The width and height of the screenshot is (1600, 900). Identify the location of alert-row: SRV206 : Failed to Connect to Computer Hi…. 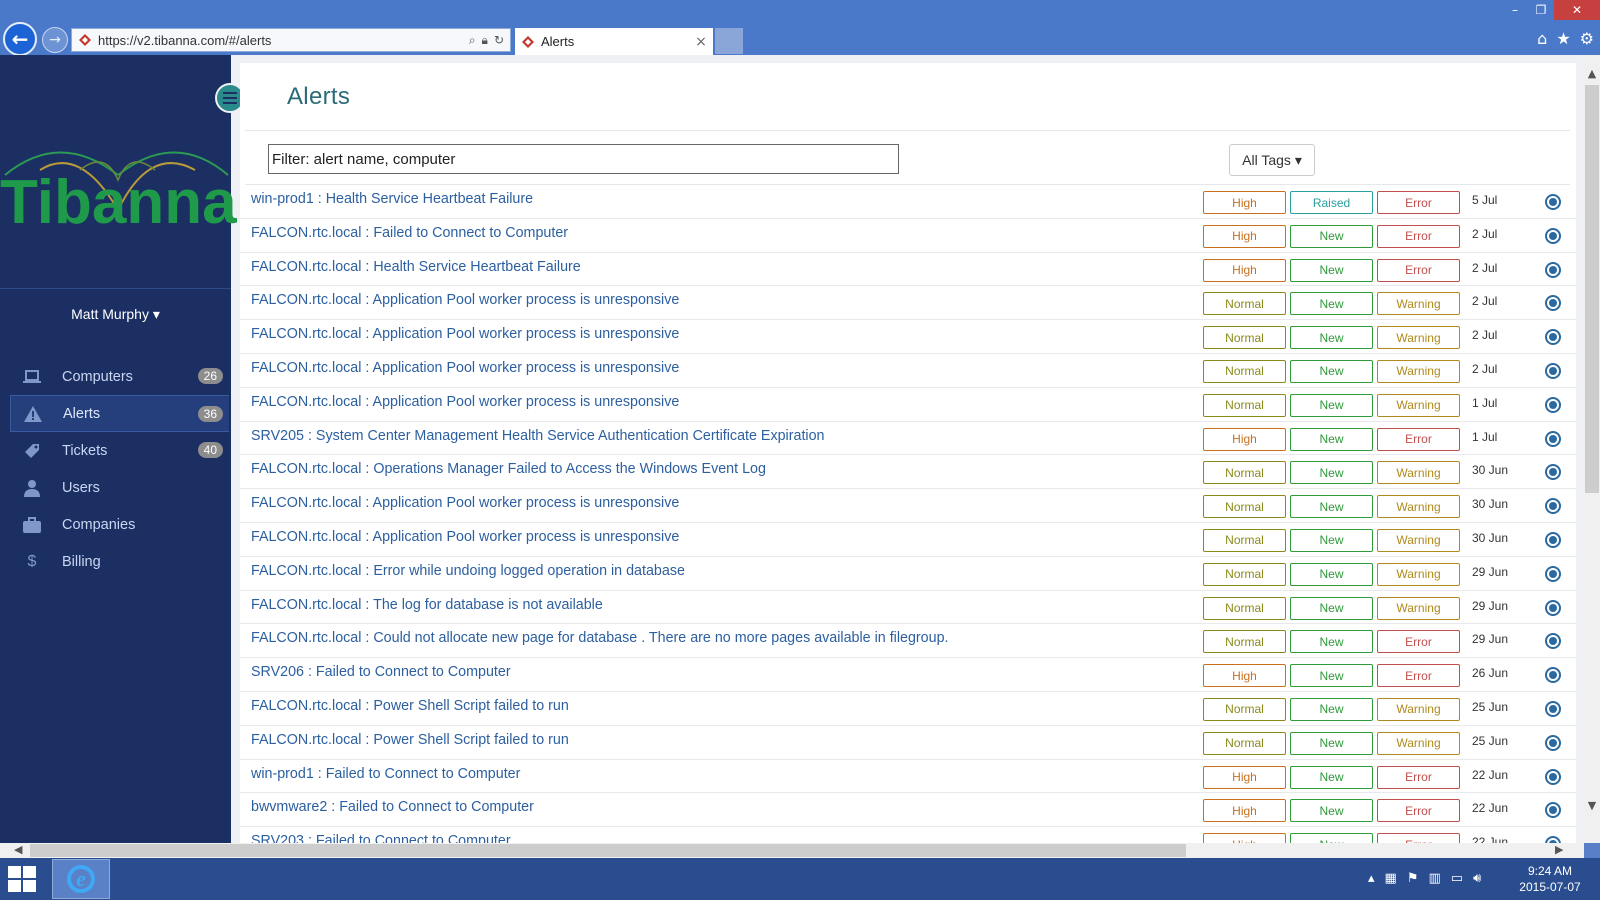
(908, 675).